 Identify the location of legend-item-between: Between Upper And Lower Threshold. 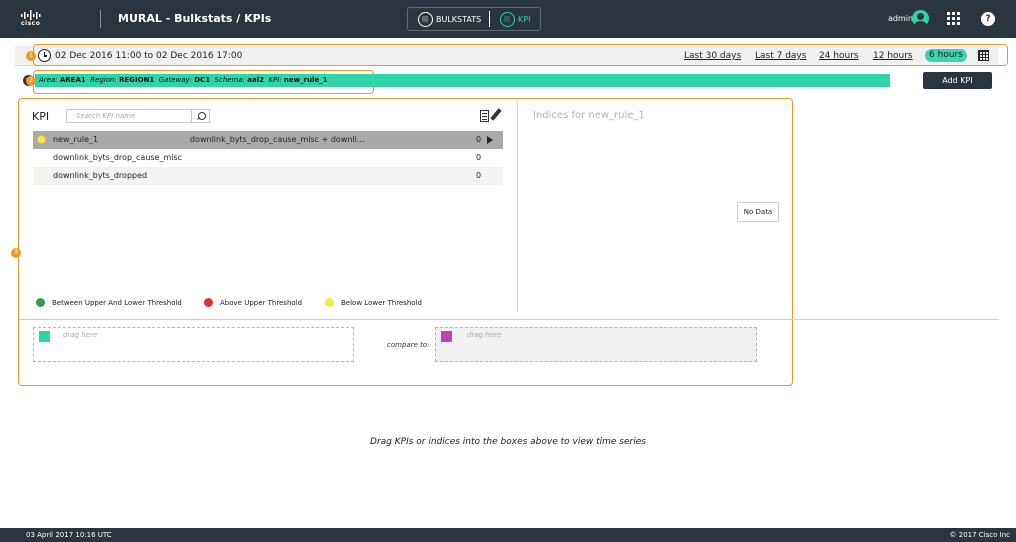
(109, 302).